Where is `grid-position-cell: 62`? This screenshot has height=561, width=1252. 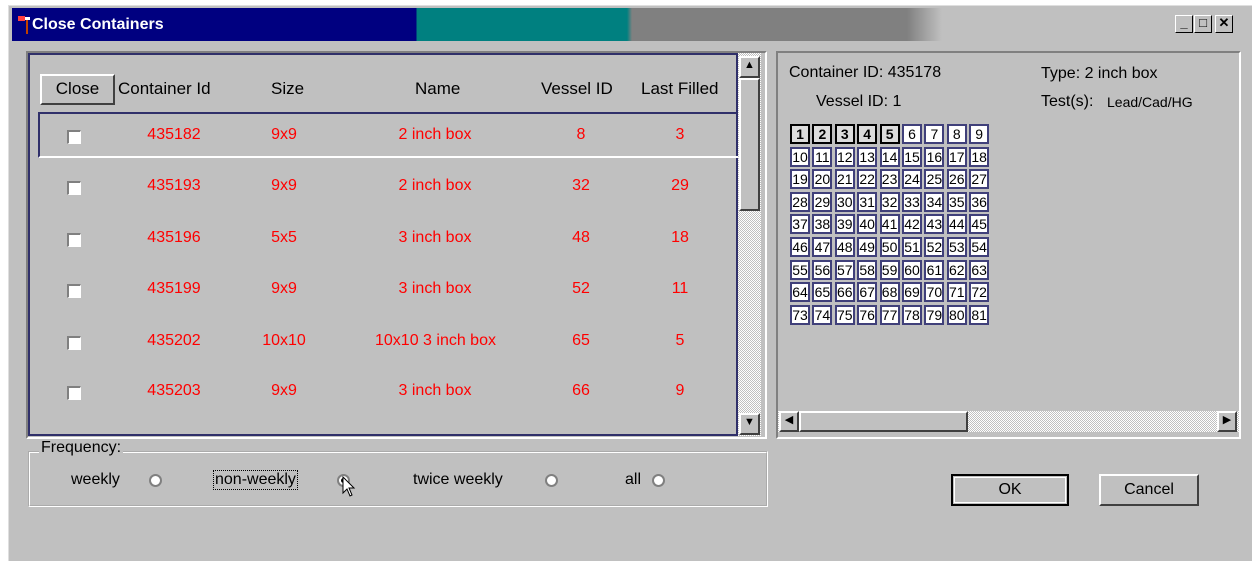 grid-position-cell: 62 is located at coordinates (956, 269).